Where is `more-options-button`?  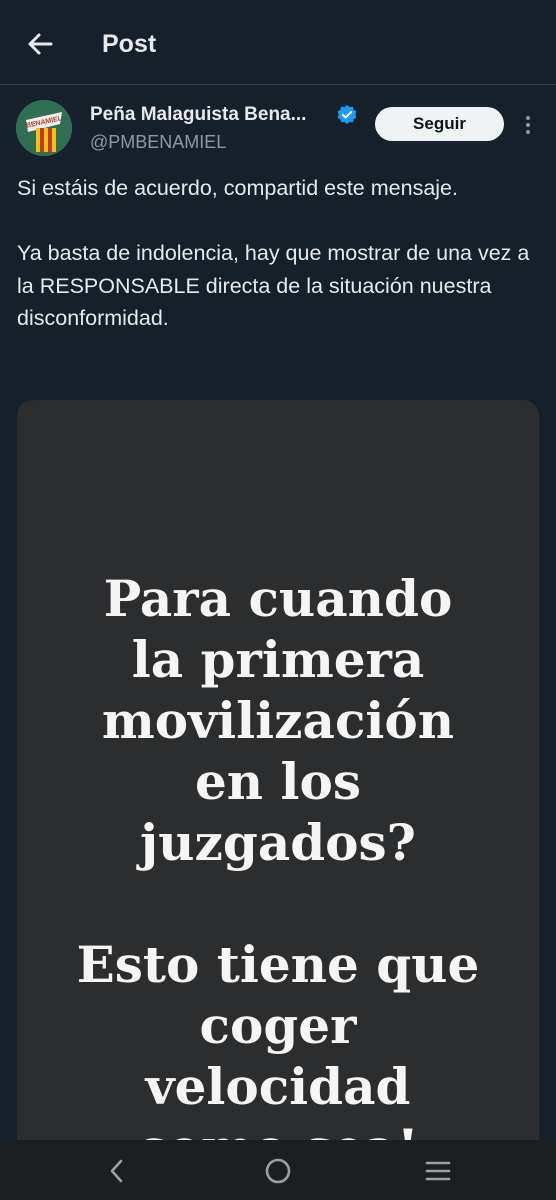 more-options-button is located at coordinates (528, 125).